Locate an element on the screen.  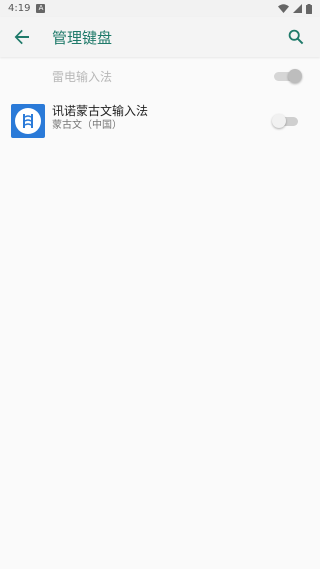
wifi-icon is located at coordinates (283, 8).